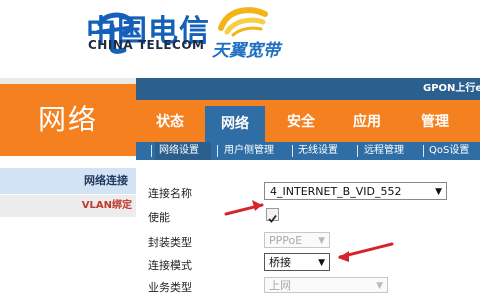 The height and width of the screenshot is (300, 480). What do you see at coordinates (280, 262) in the screenshot?
I see `connection-mode-value: 桥接` at bounding box center [280, 262].